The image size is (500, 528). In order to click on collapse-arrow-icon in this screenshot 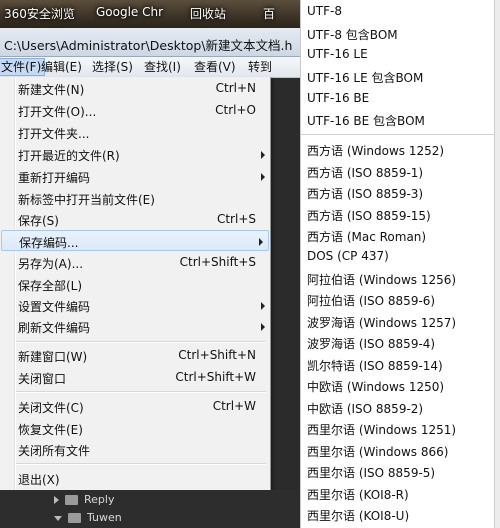, I will do `click(58, 518)`.